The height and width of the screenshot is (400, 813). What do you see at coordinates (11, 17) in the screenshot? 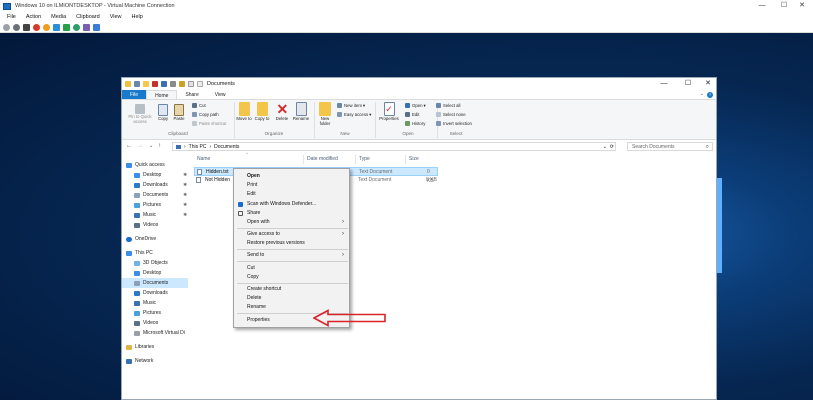
I see `menu-file: File` at bounding box center [11, 17].